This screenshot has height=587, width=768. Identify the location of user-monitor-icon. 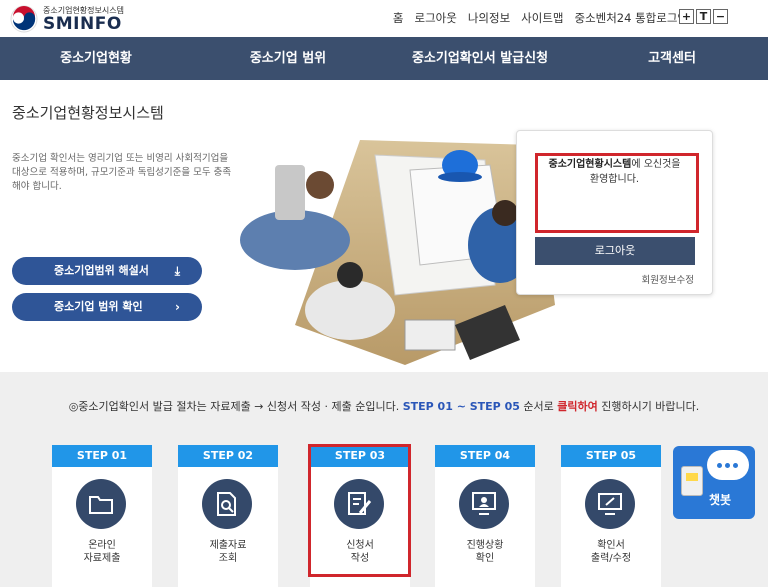
(484, 504).